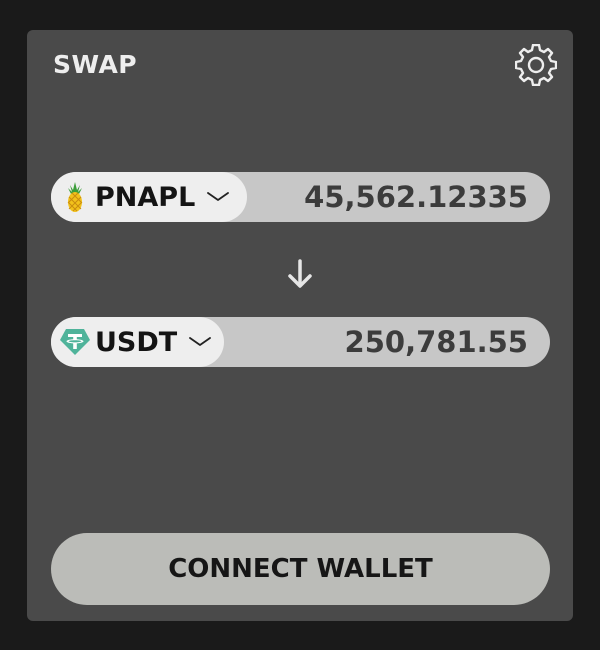 Image resolution: width=600 pixels, height=650 pixels. Describe the element at coordinates (536, 65) in the screenshot. I see `settings-gear-icon` at that location.